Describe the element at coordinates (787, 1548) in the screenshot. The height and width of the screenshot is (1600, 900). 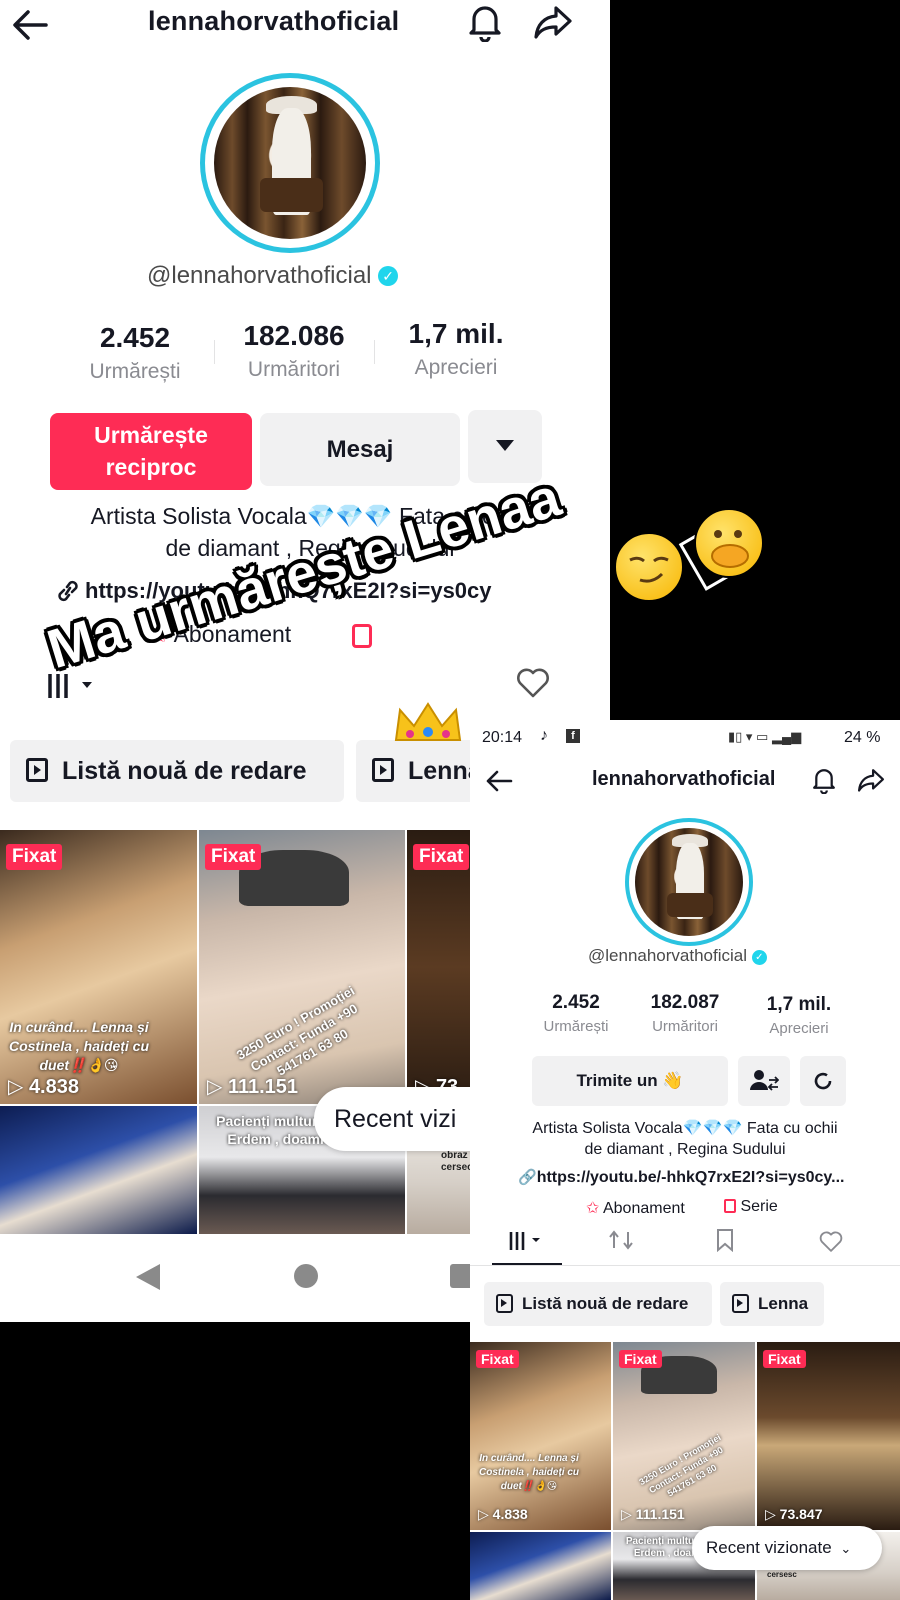
I see `recently-viewed-button: Recent vizionate ⌄` at that location.